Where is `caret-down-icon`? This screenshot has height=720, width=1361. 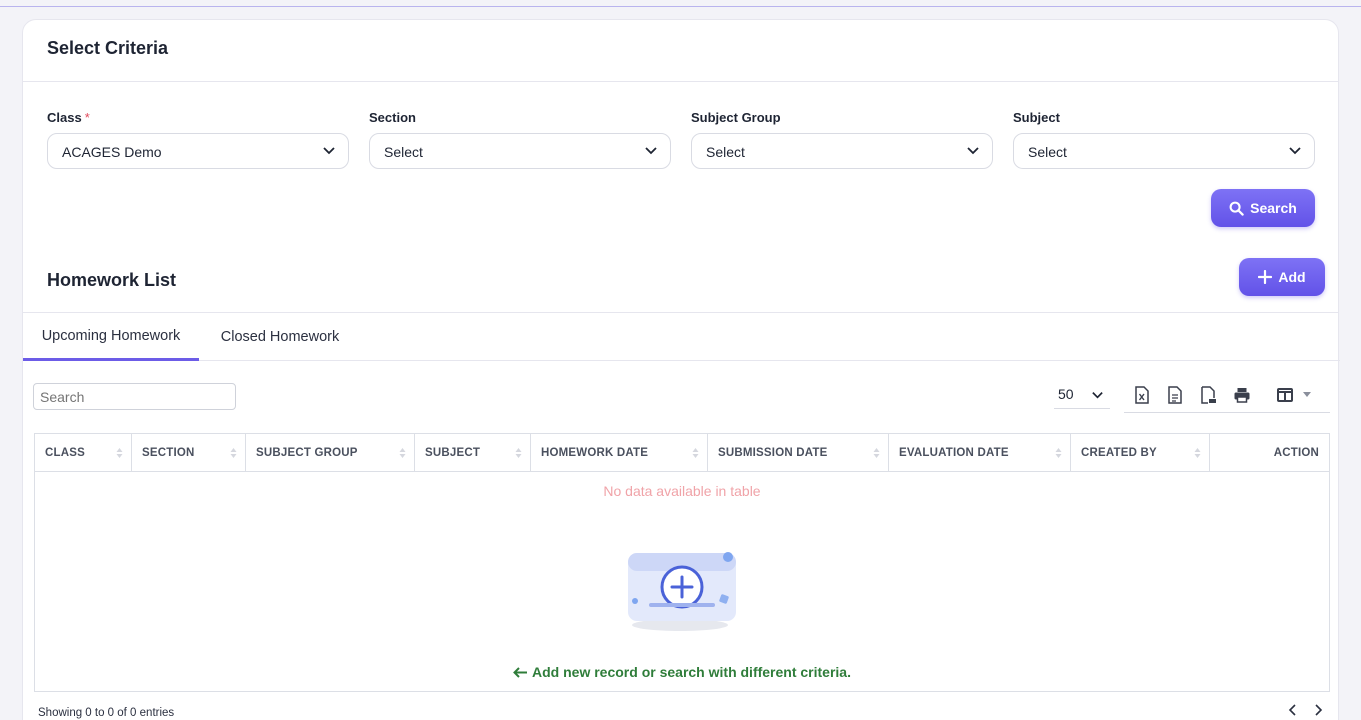
caret-down-icon is located at coordinates (1307, 395).